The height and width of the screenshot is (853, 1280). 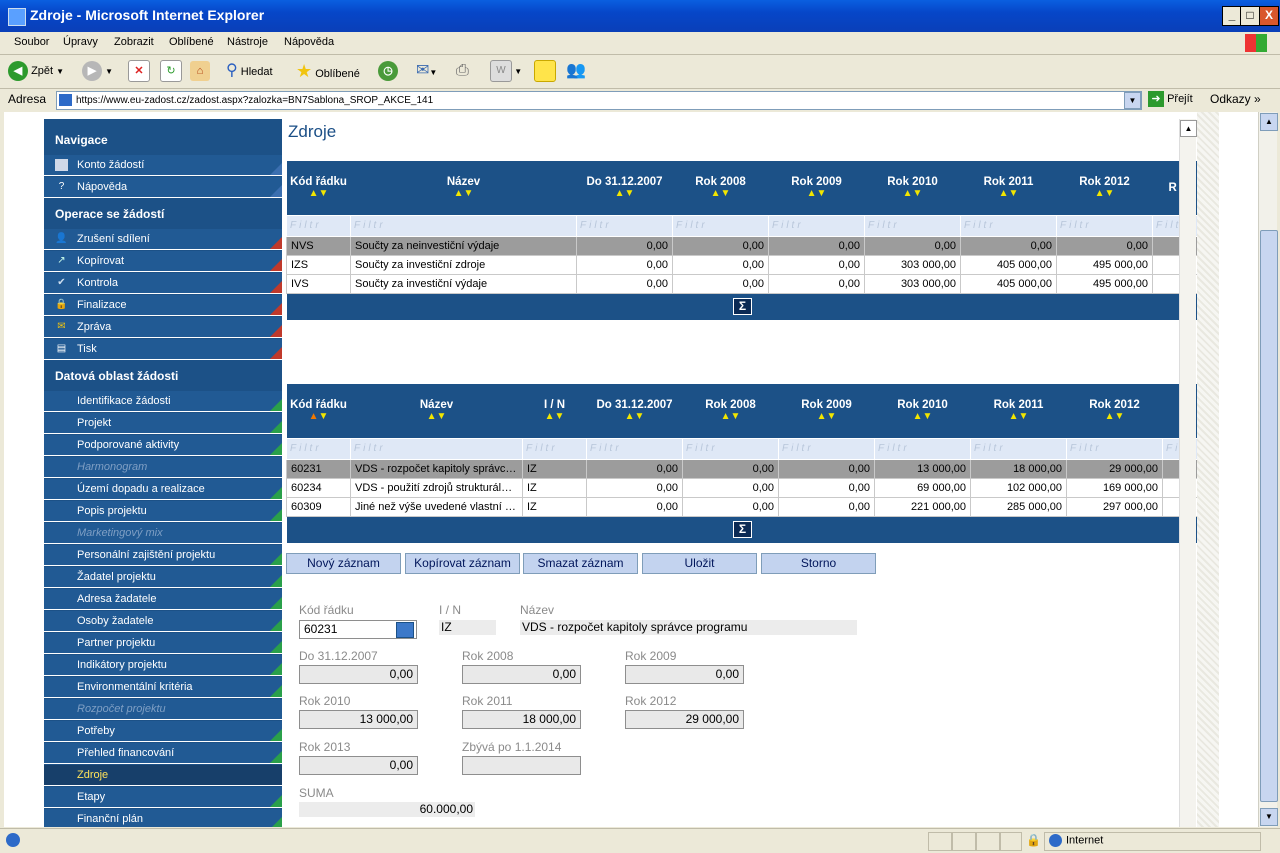 I want to click on menu-upravy: Úpravy, so click(x=80, y=42).